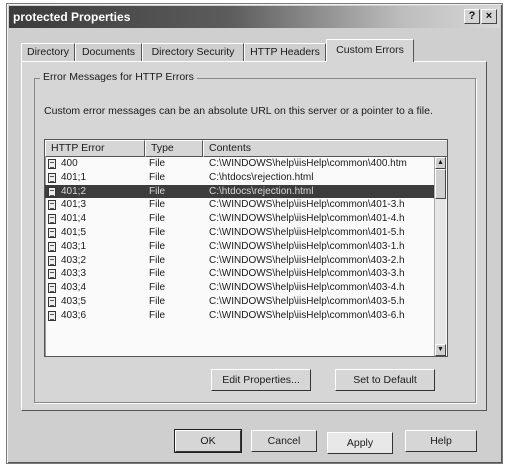  Describe the element at coordinates (441, 441) in the screenshot. I see `help-button: Help` at that location.